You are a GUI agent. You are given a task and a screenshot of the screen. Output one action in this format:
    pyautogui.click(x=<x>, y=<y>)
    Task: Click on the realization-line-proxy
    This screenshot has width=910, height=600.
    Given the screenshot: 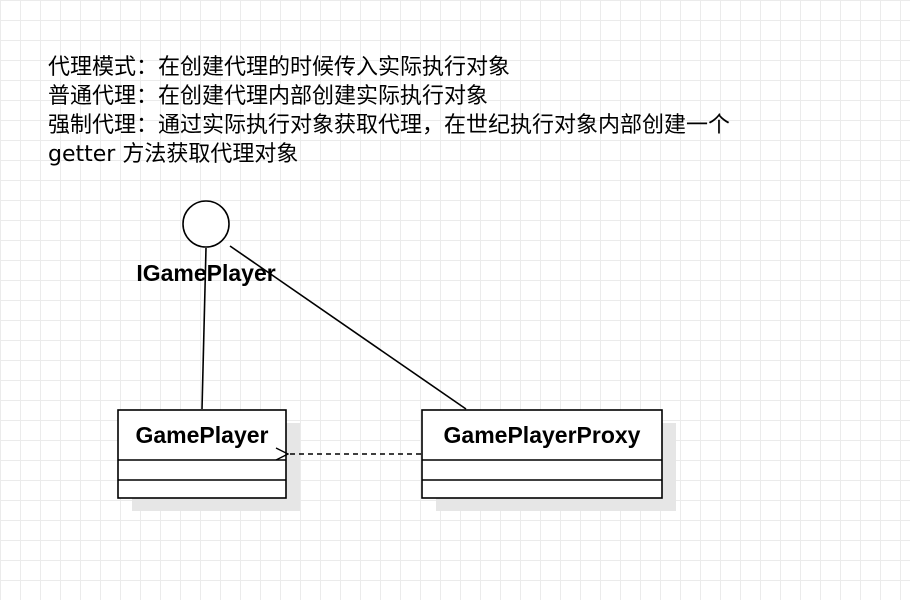 What is the action you would take?
    pyautogui.click(x=348, y=327)
    